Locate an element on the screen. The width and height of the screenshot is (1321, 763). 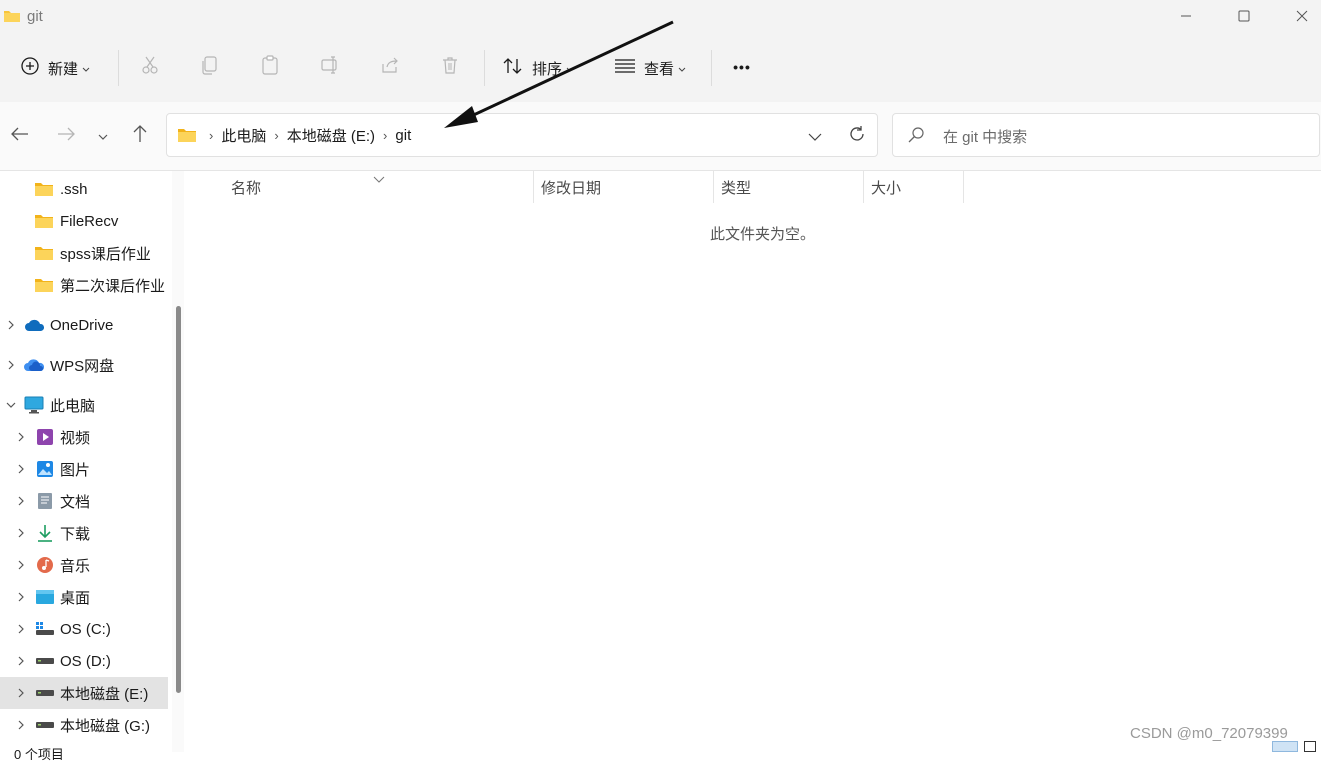
empty-folder-message: 此文件夹为空。 is located at coordinates (763, 234).